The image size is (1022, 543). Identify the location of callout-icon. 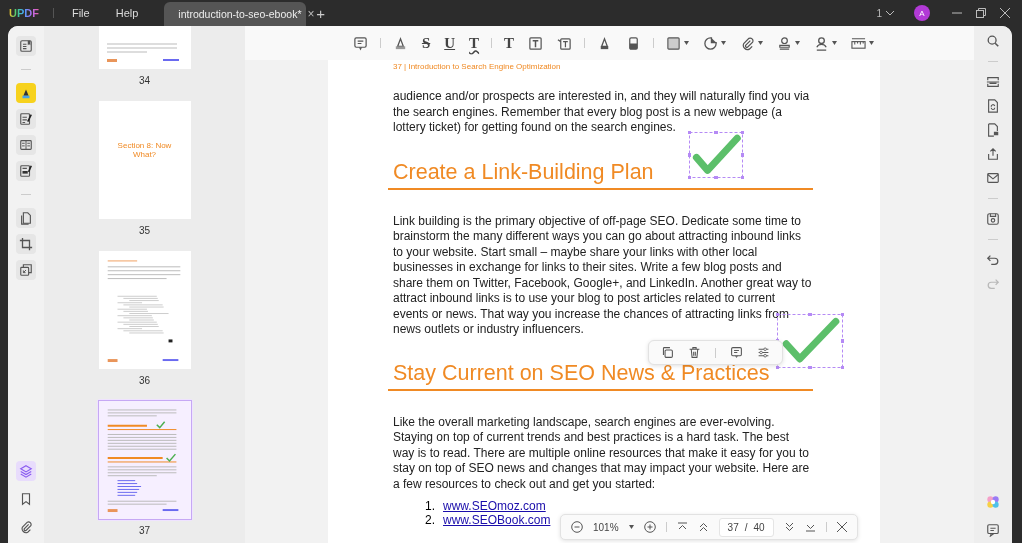
(565, 43).